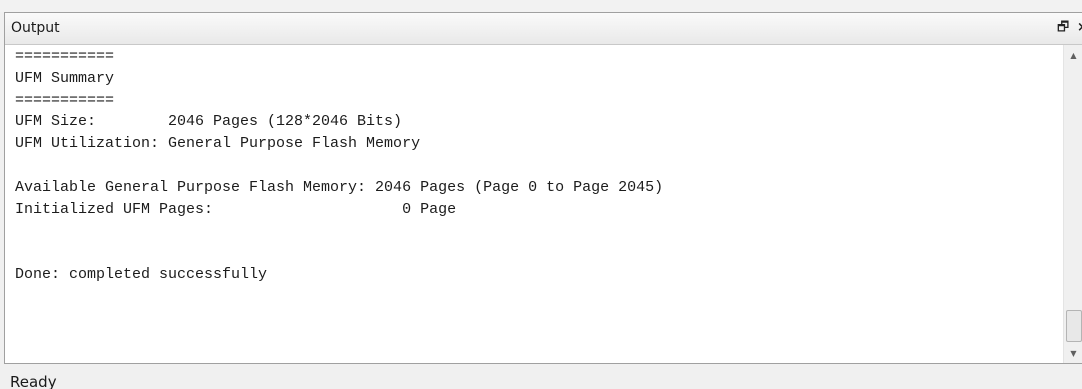 This screenshot has width=1082, height=389. What do you see at coordinates (209, 122) in the screenshot?
I see `console-line: UFM Size: 2046 Pages (128*2046 Bits)` at bounding box center [209, 122].